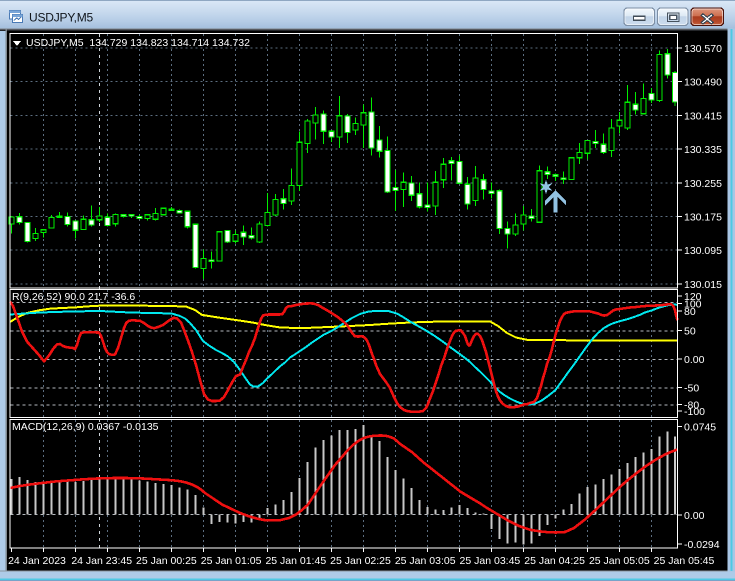 The image size is (735, 581). What do you see at coordinates (700, 428) in the screenshot?
I see `svg-text: 0.0745` at bounding box center [700, 428].